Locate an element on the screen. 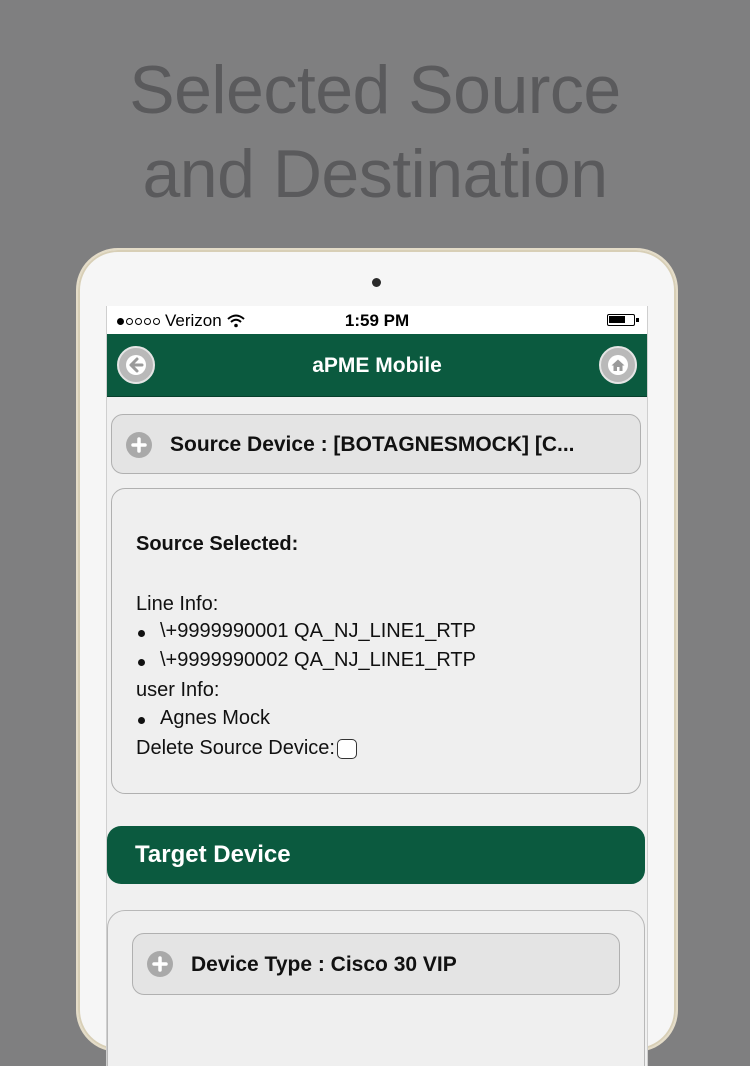 The width and height of the screenshot is (750, 1066). status-bar: Verizon 1:59 PM is located at coordinates (377, 320).